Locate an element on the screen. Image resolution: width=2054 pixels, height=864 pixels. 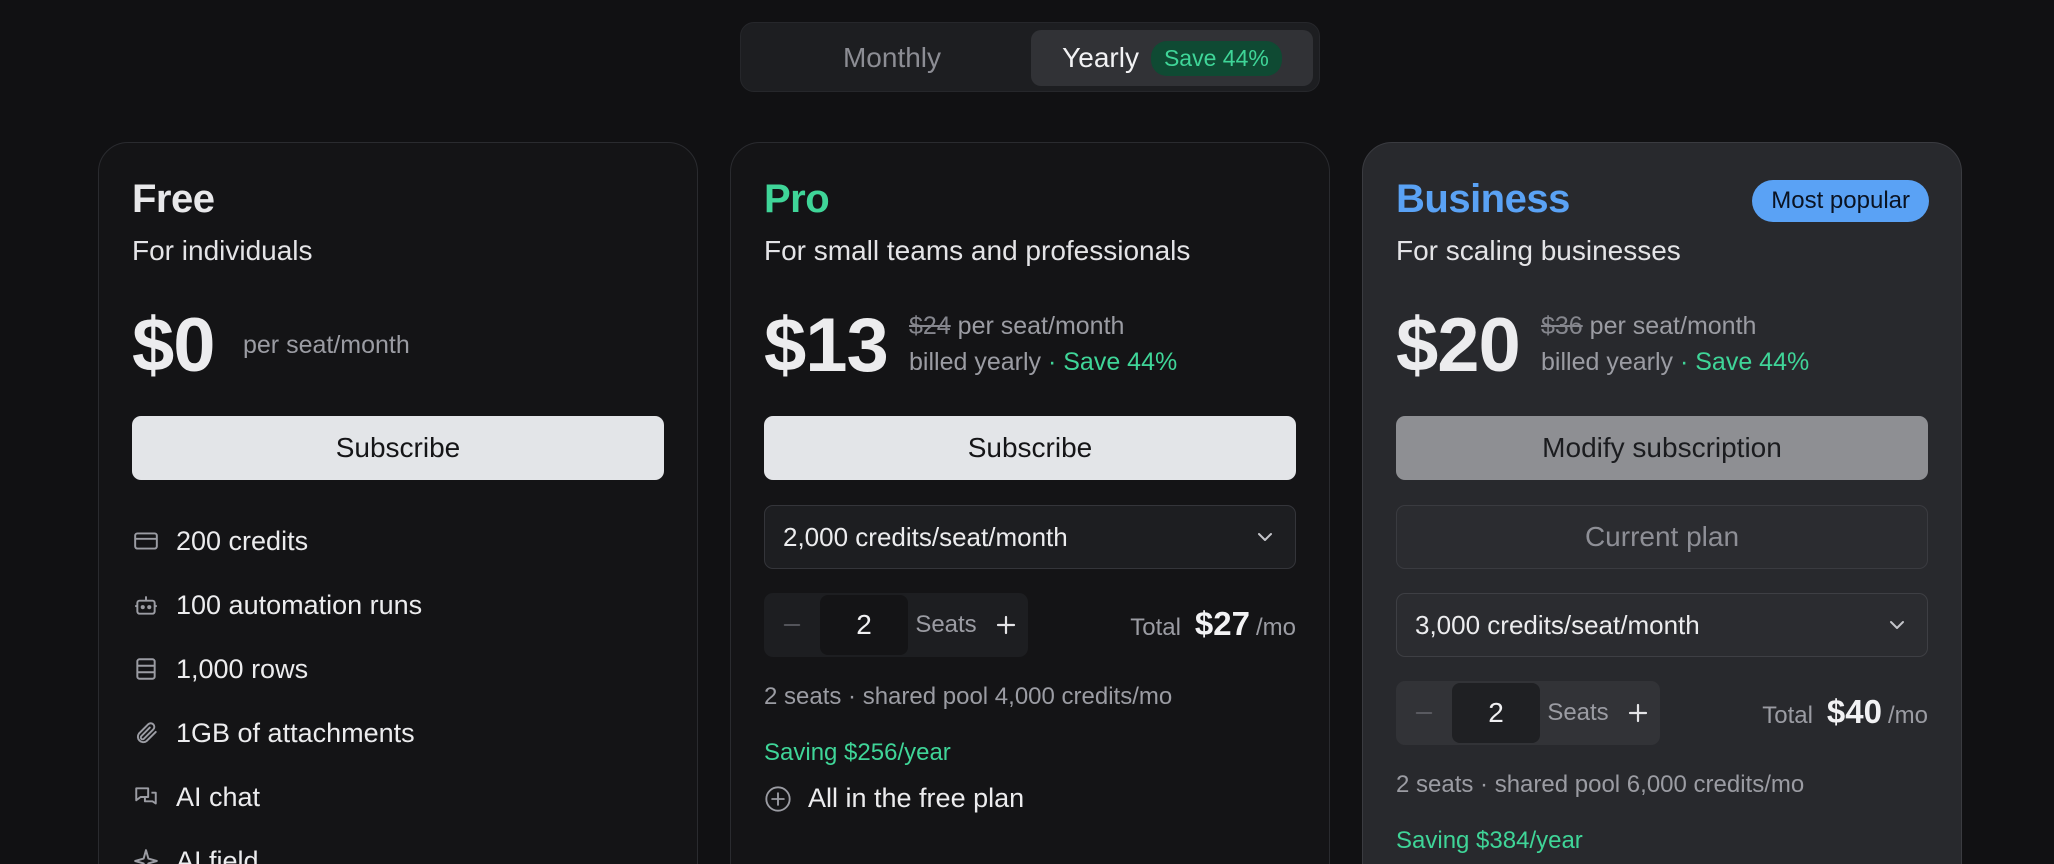
plan-price: $13 is located at coordinates (826, 345).